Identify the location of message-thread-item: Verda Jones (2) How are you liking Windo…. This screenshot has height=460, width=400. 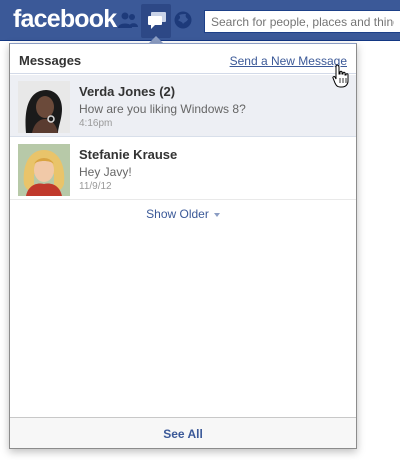
(183, 106).